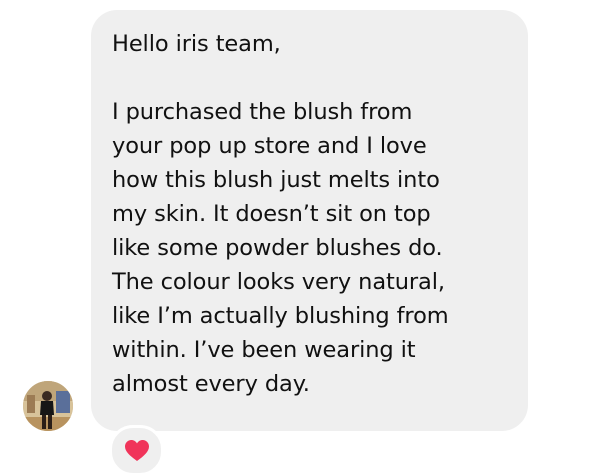 The image size is (600, 476). I want to click on message-line: how this blush just melts into, so click(276, 180).